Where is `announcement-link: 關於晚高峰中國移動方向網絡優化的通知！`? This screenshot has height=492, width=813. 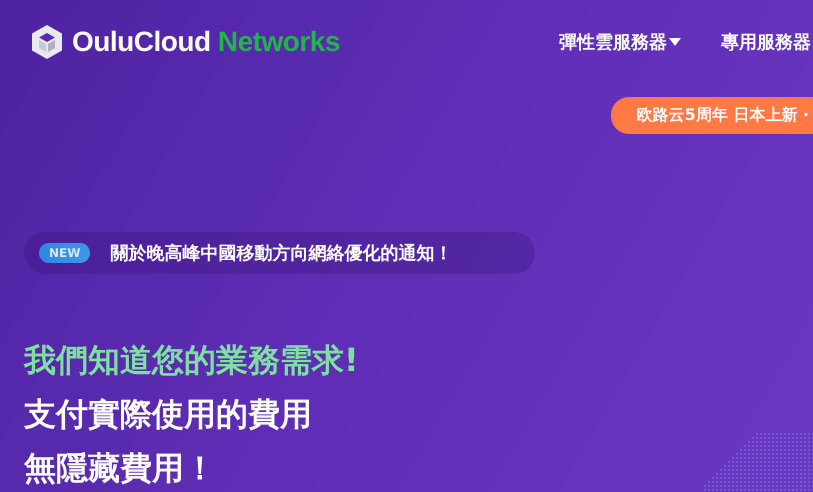
announcement-link: 關於晚高峰中國移動方向網絡優化的通知！ is located at coordinates (281, 253).